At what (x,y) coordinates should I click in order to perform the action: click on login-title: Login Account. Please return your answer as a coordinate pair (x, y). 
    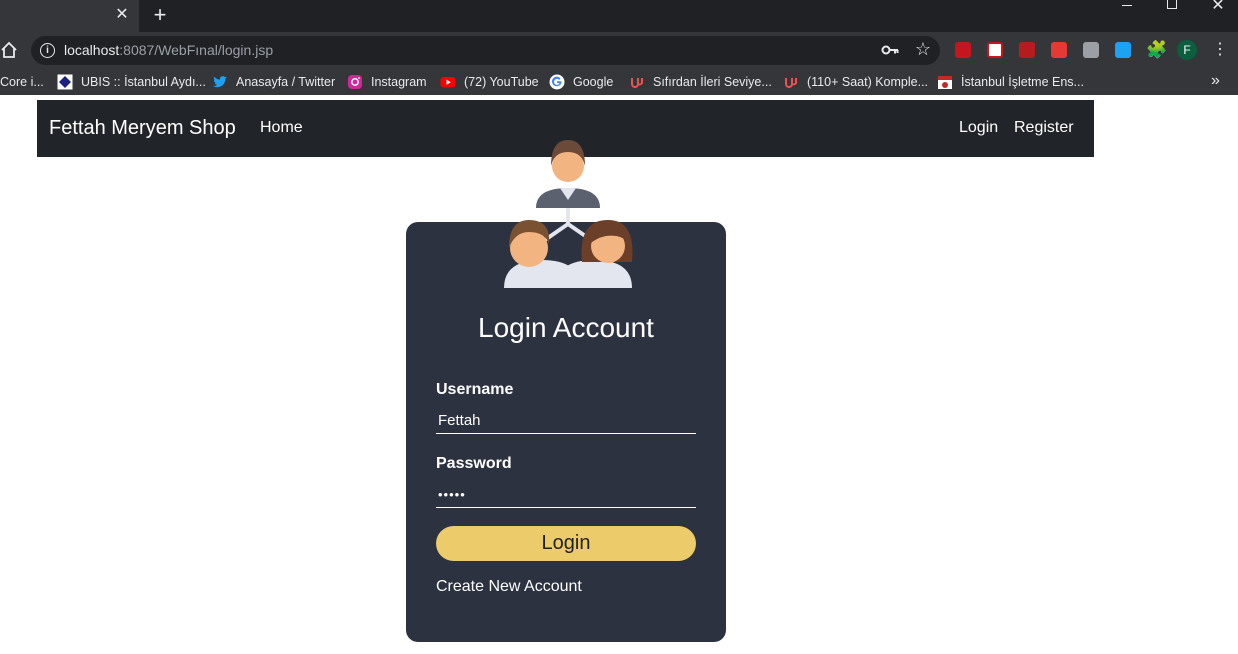
    Looking at the image, I should click on (566, 327).